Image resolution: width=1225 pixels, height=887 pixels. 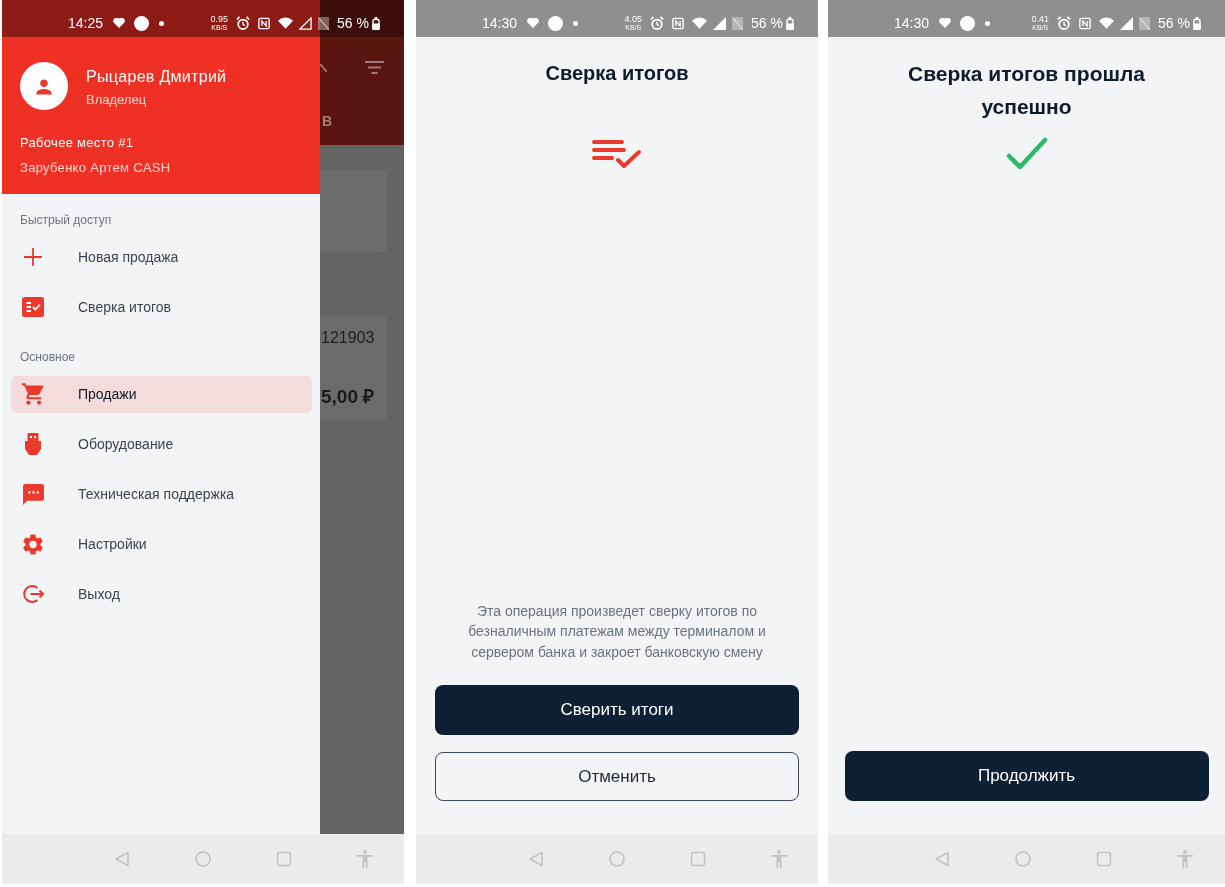 What do you see at coordinates (33, 394) in the screenshot?
I see `cart-icon` at bounding box center [33, 394].